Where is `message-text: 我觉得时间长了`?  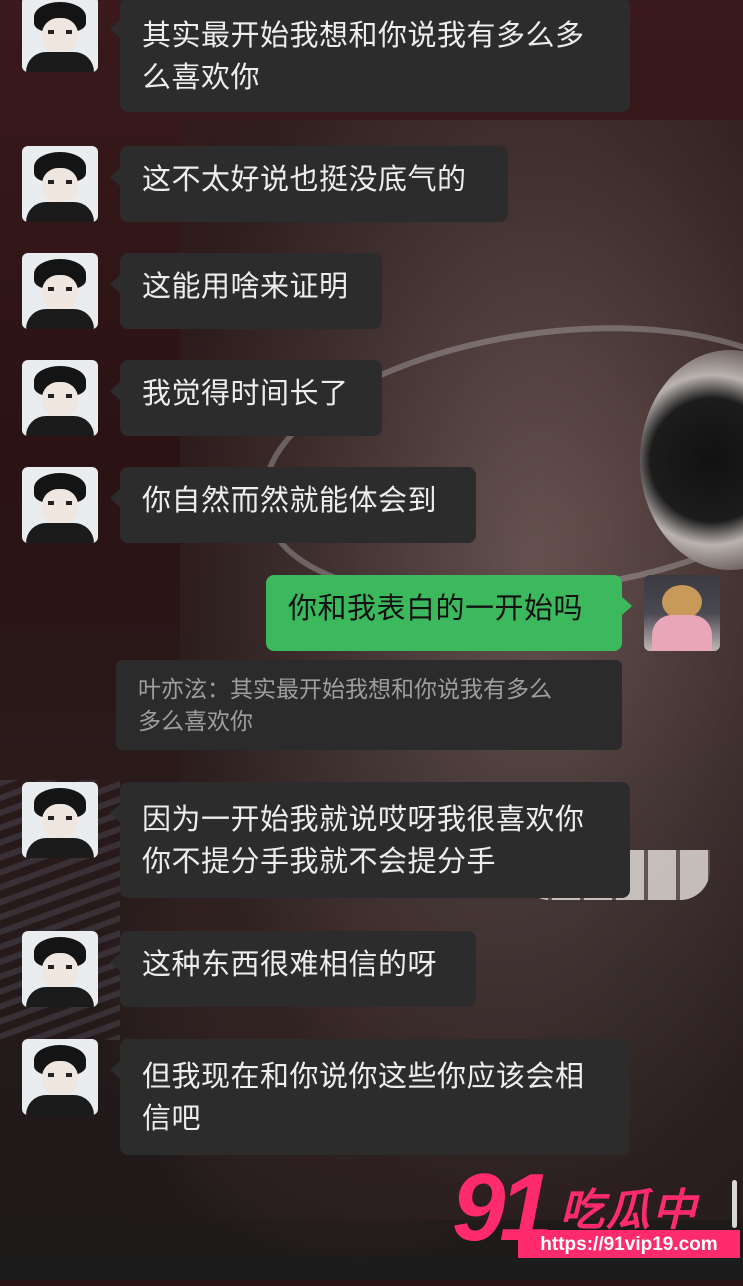 message-text: 我觉得时间长了 is located at coordinates (245, 393).